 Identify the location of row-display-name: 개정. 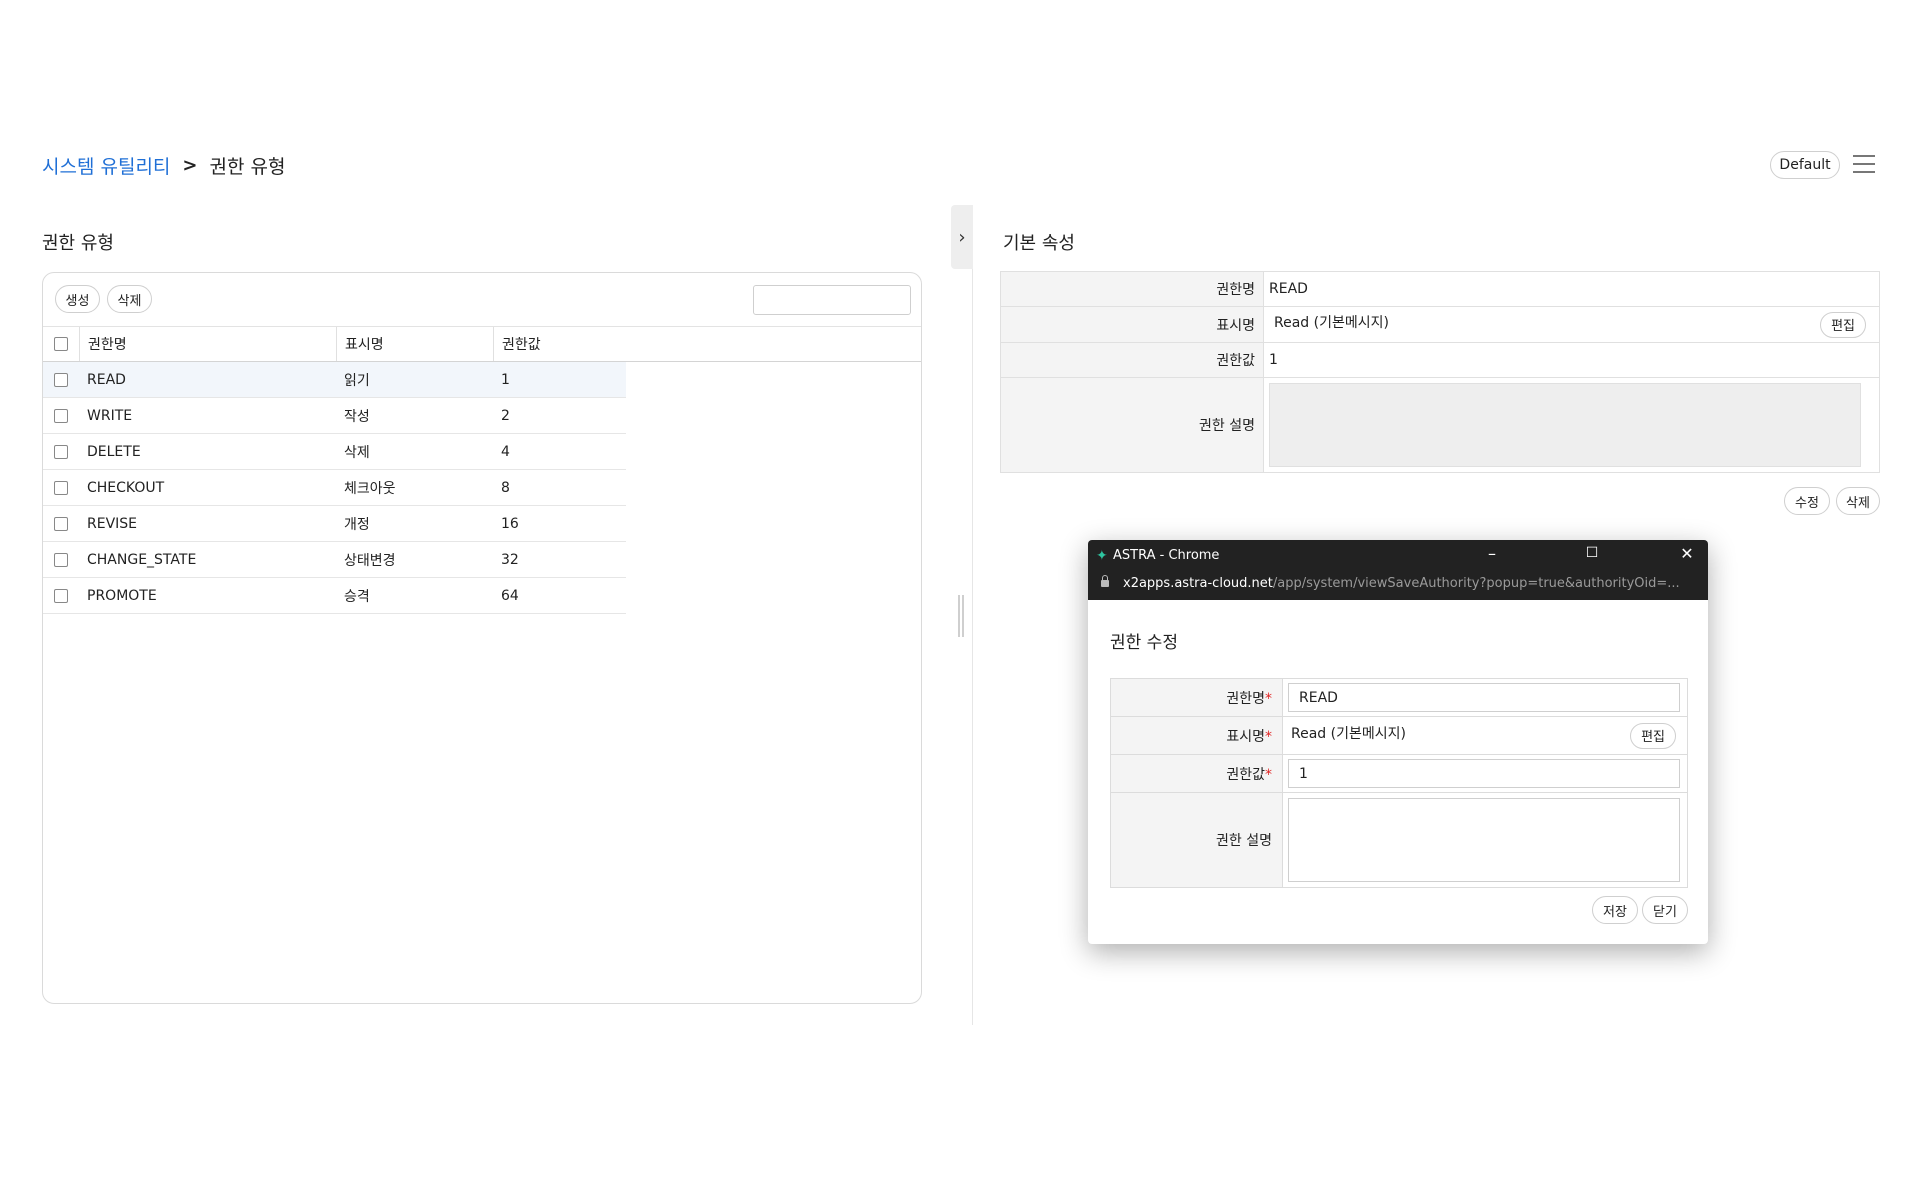
(357, 524).